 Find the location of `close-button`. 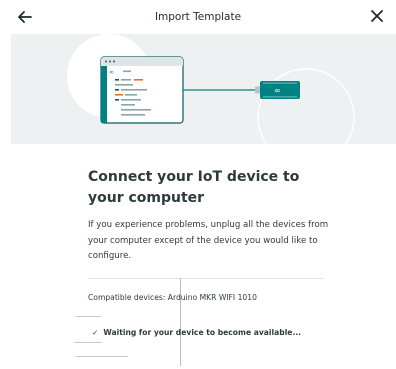

close-button is located at coordinates (377, 16).